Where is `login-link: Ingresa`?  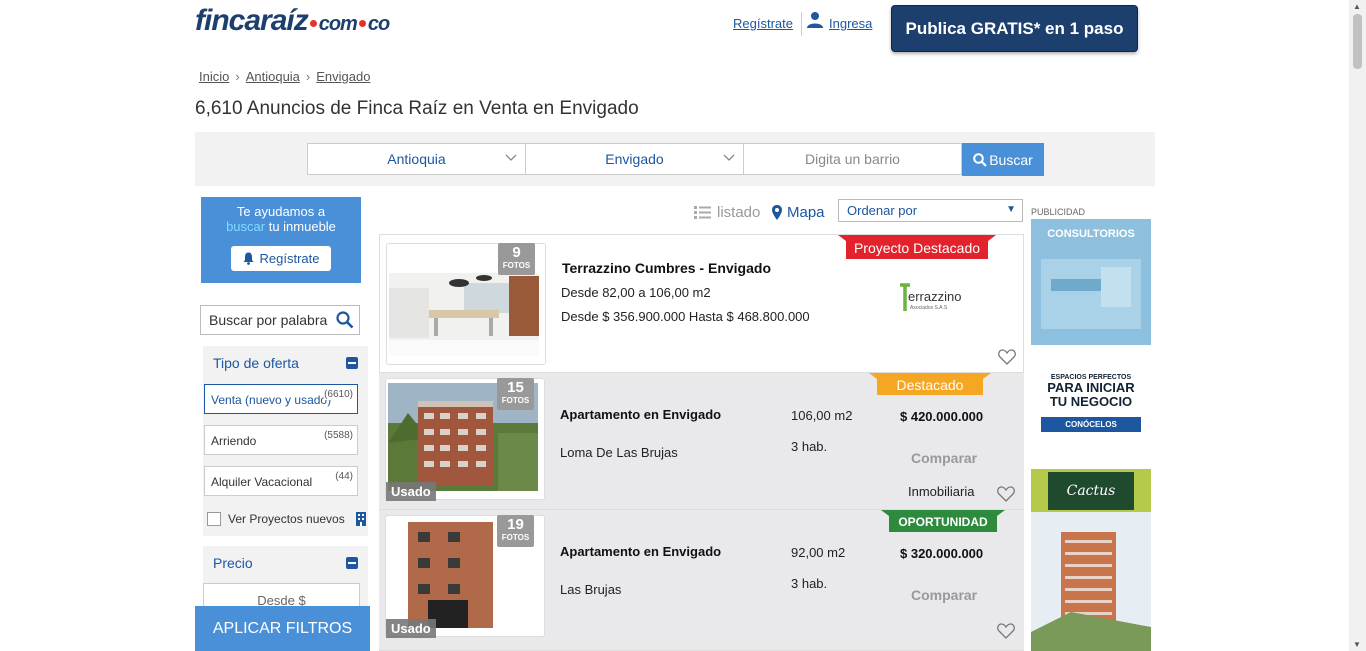 login-link: Ingresa is located at coordinates (850, 23).